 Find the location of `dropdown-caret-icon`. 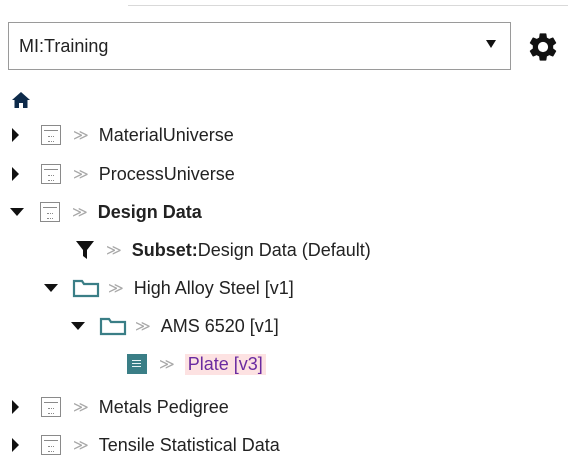

dropdown-caret-icon is located at coordinates (491, 44).